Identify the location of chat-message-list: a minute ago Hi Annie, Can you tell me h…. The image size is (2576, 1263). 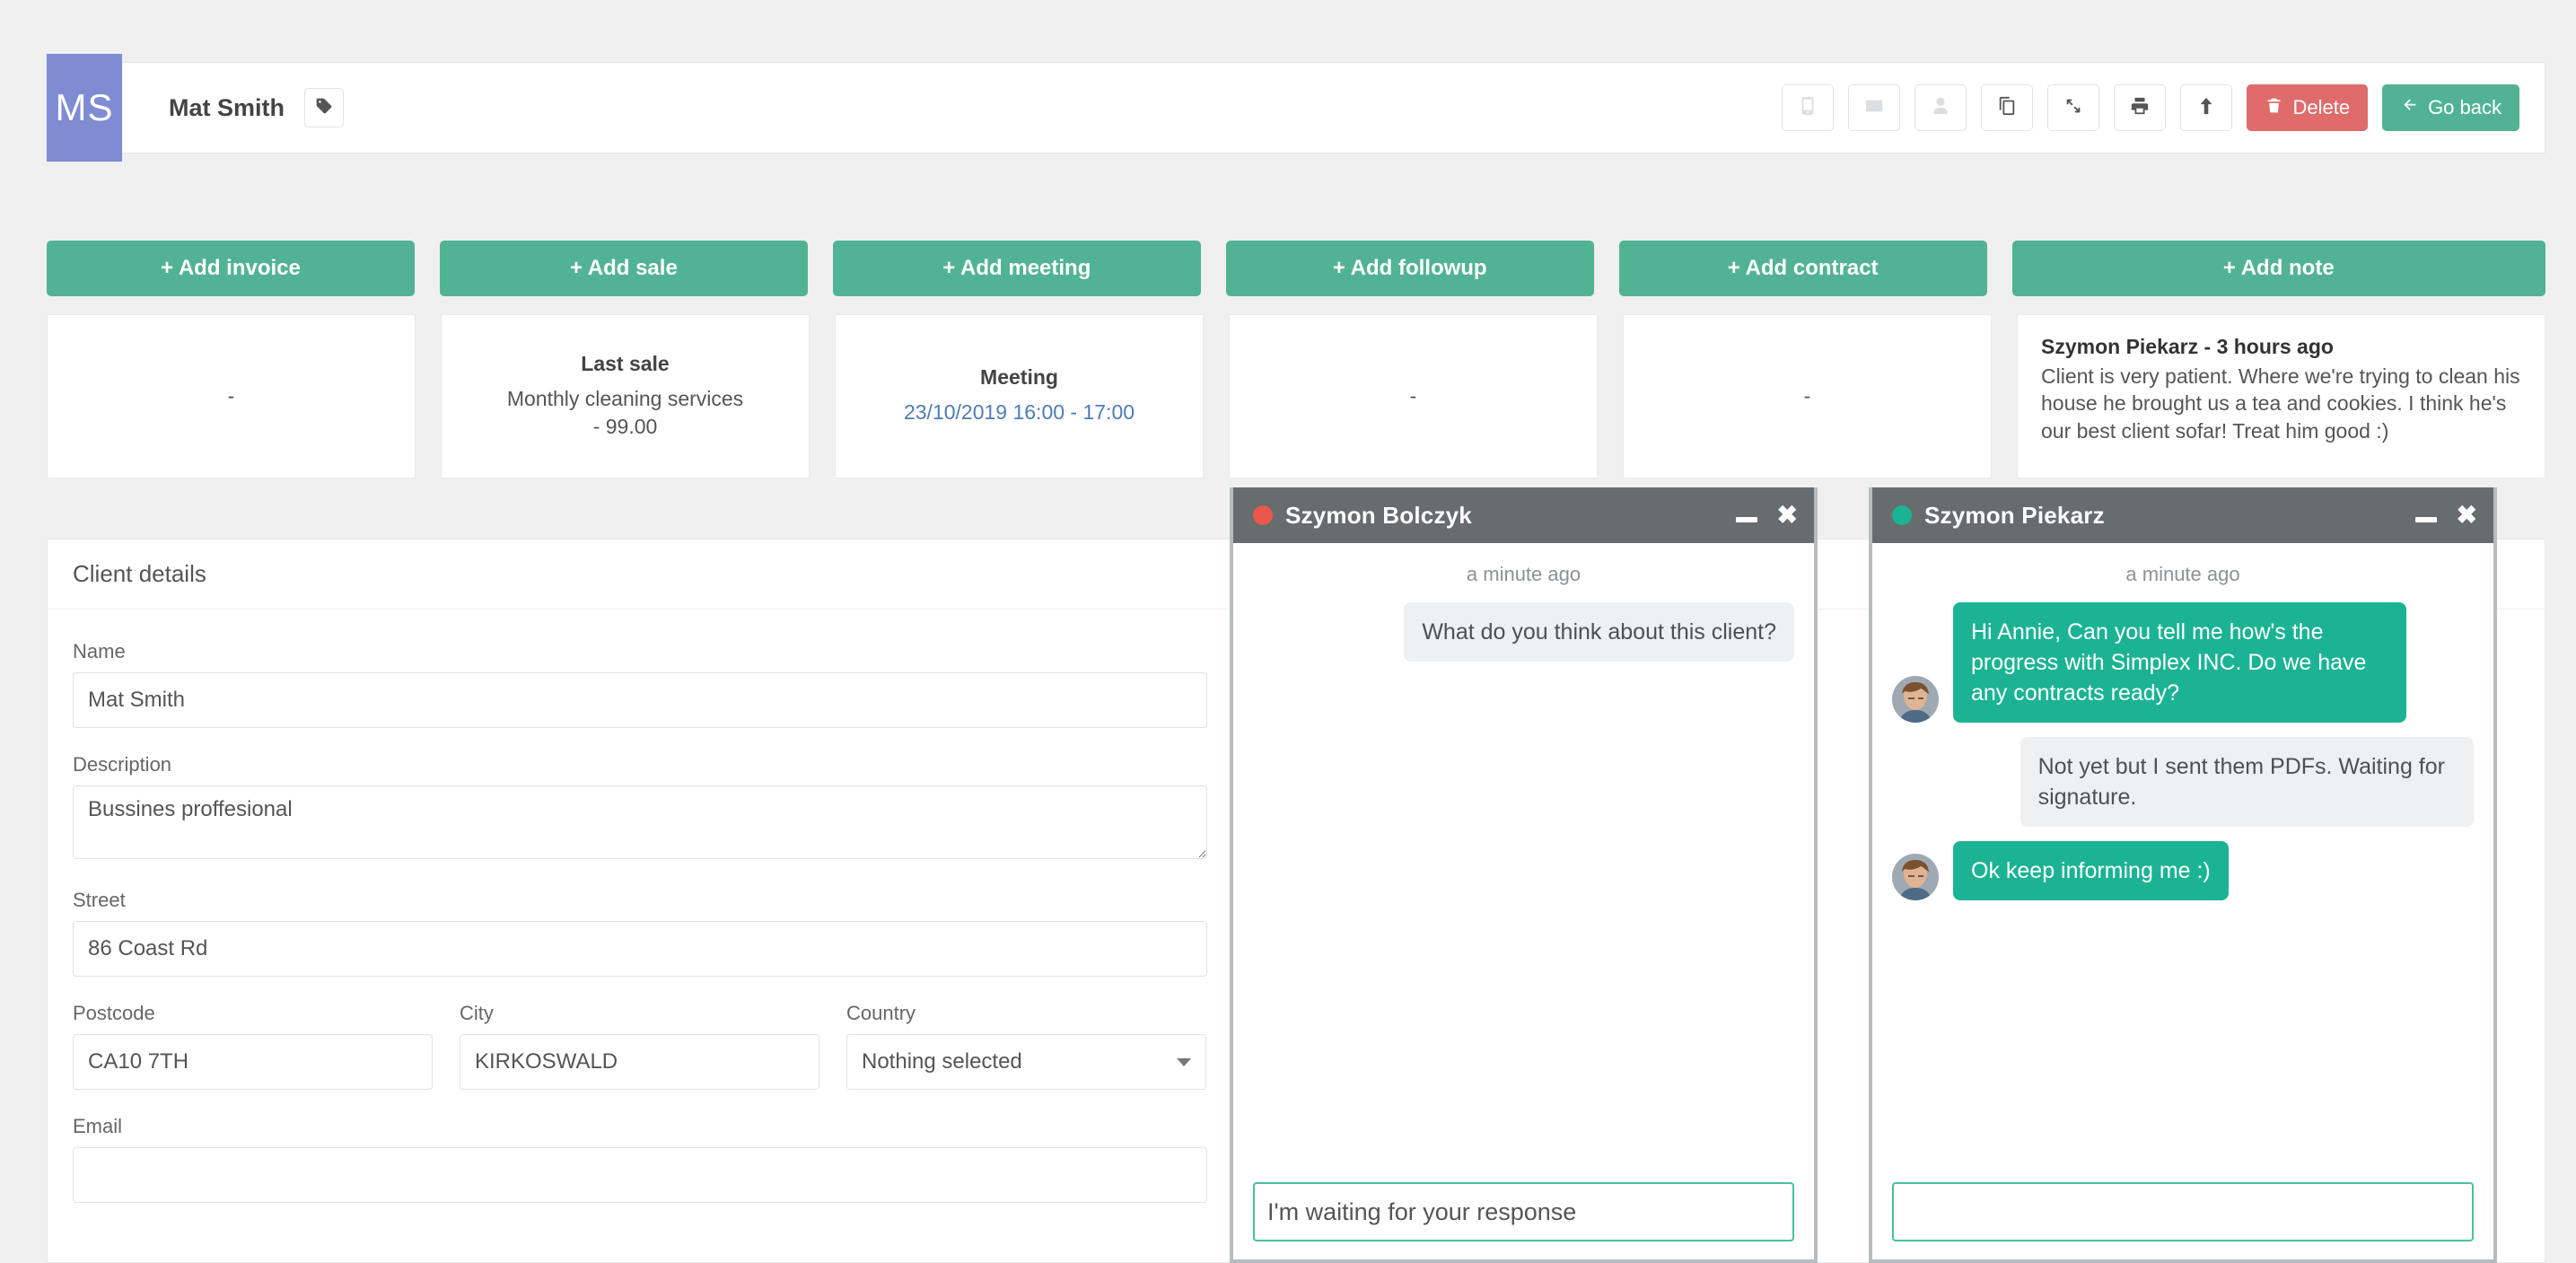
(2182, 854).